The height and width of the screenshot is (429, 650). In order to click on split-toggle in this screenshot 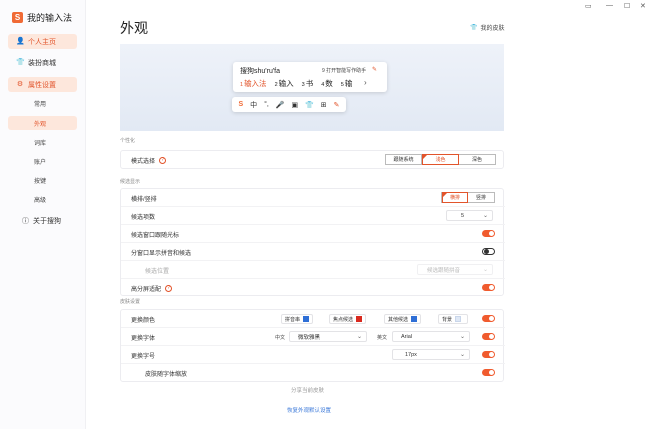, I will do `click(488, 251)`.